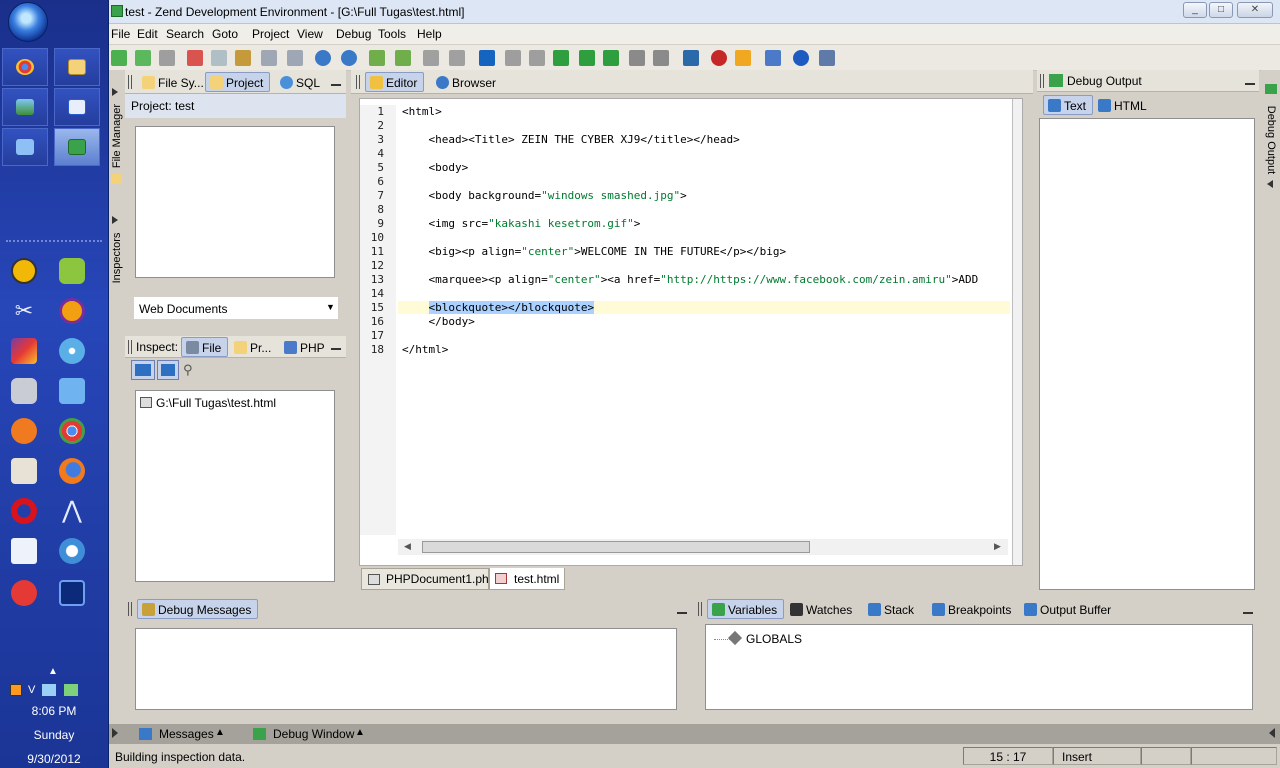 The image size is (1280, 768). What do you see at coordinates (1271, 140) in the screenshot?
I see `side-tab-debug-output: Debug Output` at bounding box center [1271, 140].